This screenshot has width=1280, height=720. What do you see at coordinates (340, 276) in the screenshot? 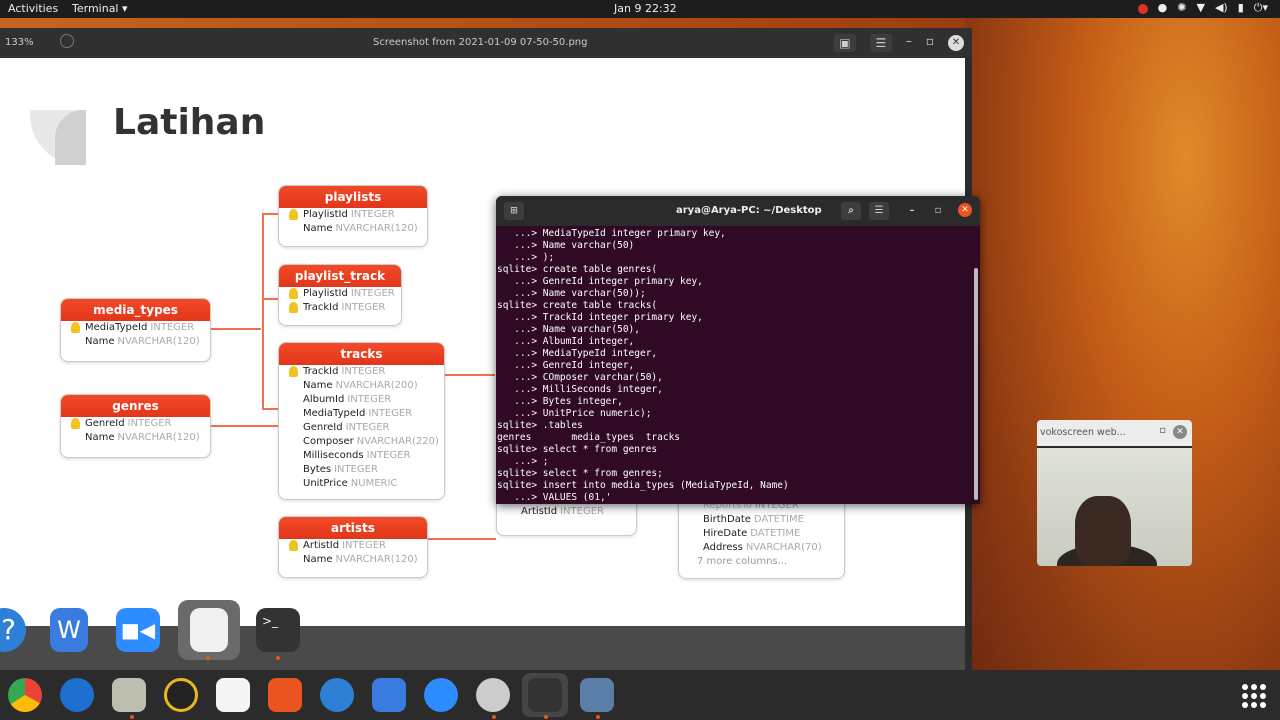
I see `table-header: playlist_track` at bounding box center [340, 276].